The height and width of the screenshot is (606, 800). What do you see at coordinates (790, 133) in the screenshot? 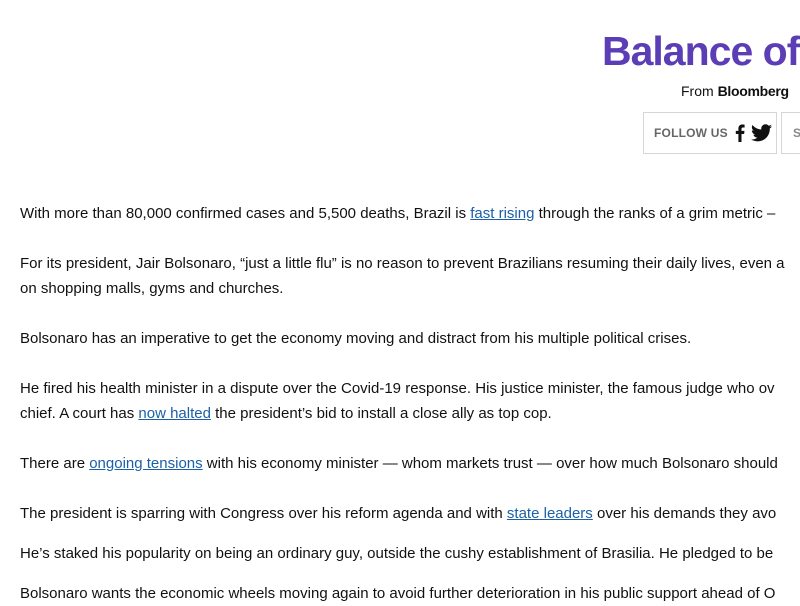
I see `share-button: S` at bounding box center [790, 133].